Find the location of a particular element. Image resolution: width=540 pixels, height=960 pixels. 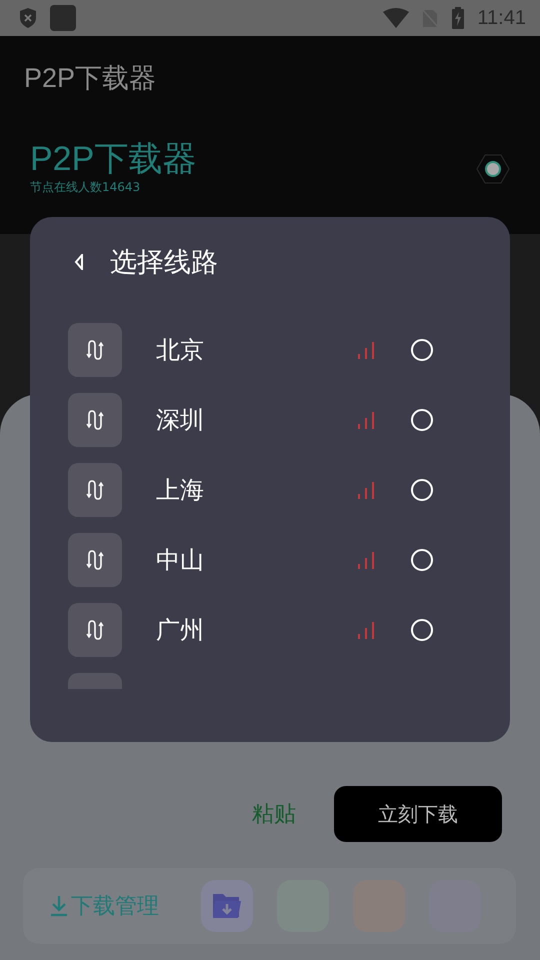

status-toggle-icon is located at coordinates (493, 169).